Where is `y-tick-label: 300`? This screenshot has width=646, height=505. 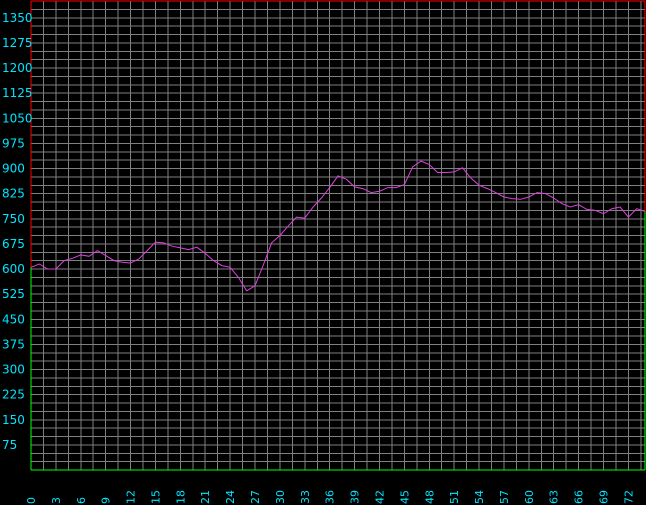 y-tick-label: 300 is located at coordinates (13, 370).